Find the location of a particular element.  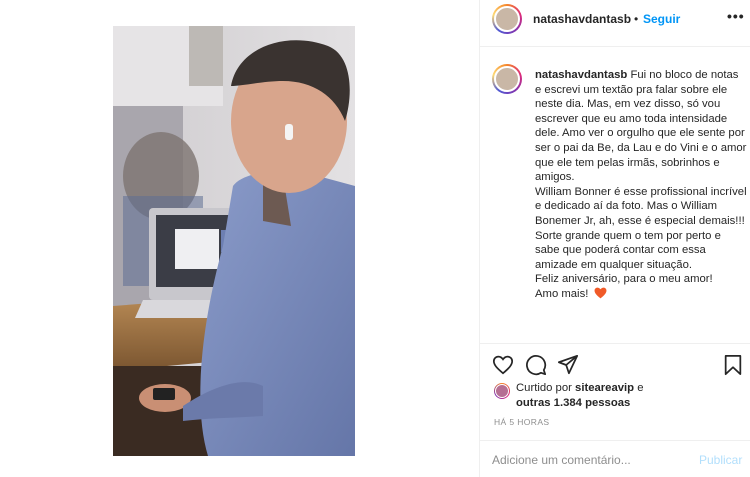

heart-icon is located at coordinates (503, 365).